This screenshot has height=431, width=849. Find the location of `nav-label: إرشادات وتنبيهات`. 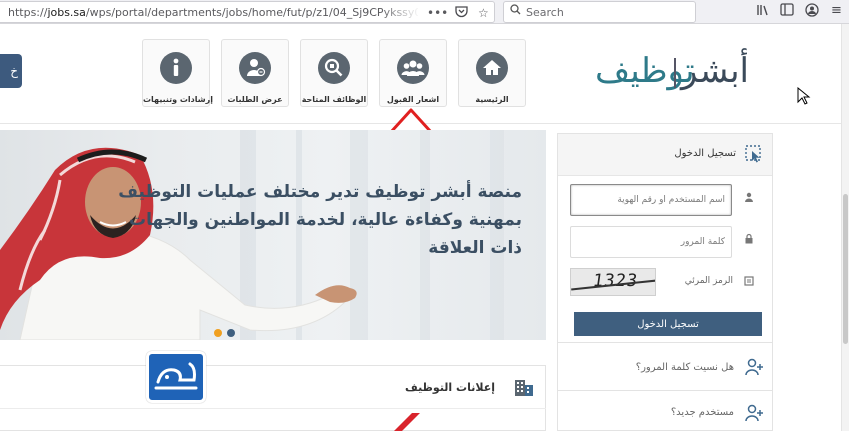

nav-label: إرشادات وتنبيهات is located at coordinates (178, 99).